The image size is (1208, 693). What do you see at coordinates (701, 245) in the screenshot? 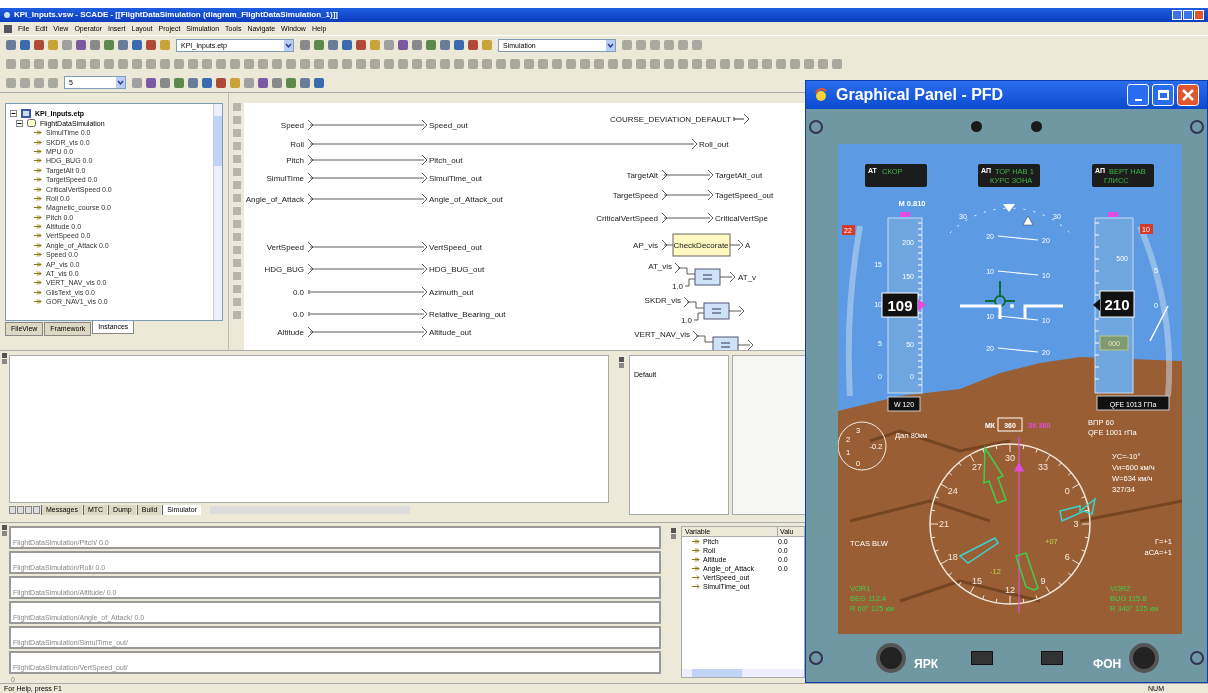
I see `operator-block` at bounding box center [701, 245].